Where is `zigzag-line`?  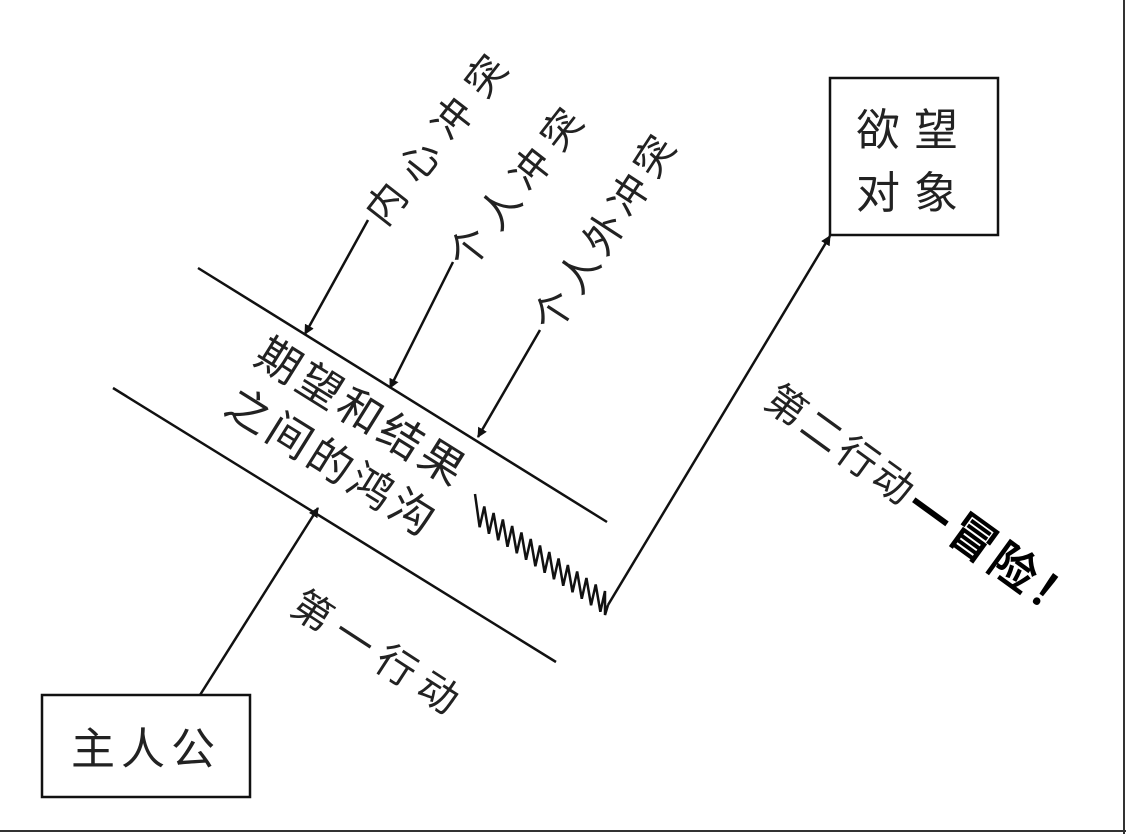
zigzag-line is located at coordinates (541, 554).